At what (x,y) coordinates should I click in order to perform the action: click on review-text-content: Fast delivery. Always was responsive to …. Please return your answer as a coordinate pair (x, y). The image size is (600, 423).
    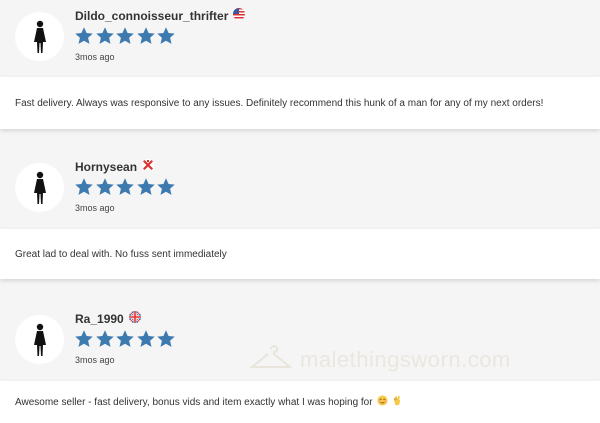
    Looking at the image, I should click on (279, 103).